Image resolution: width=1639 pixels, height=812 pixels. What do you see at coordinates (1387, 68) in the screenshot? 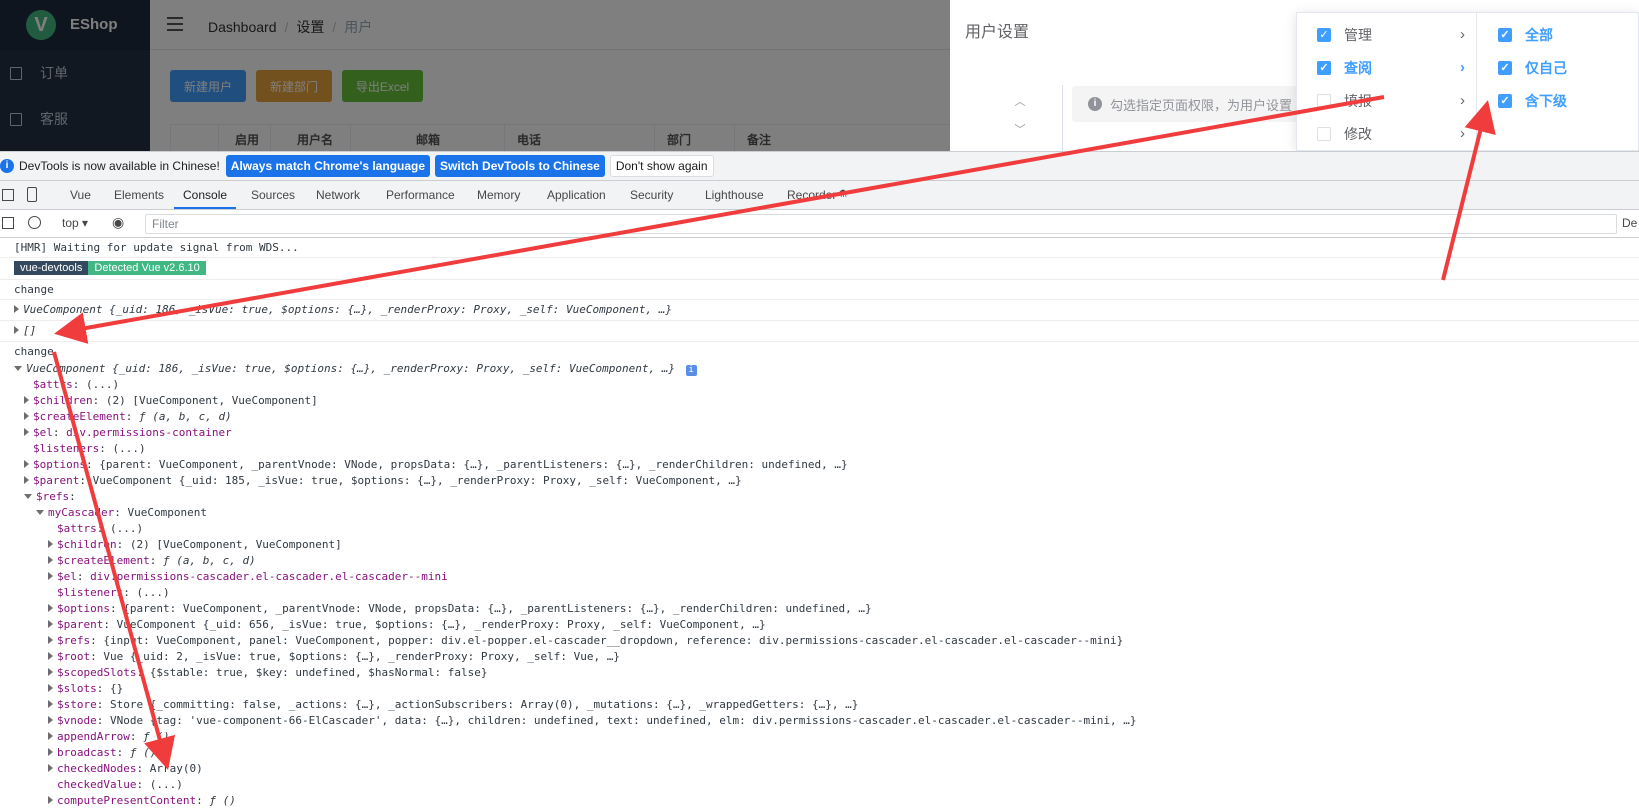
I see `cascader-option-view: ✓ 查阅 ›` at bounding box center [1387, 68].